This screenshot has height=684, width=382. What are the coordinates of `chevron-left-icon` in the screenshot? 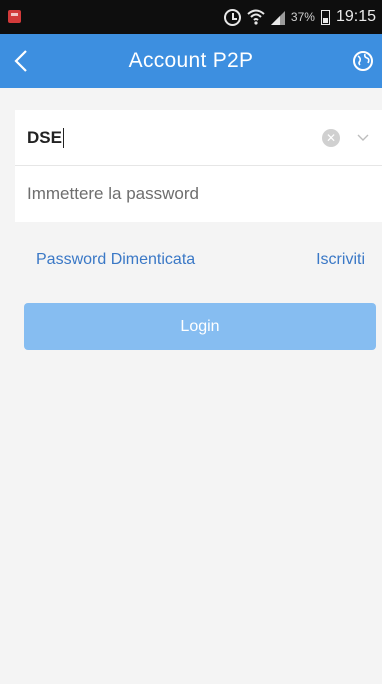 It's located at (20, 61).